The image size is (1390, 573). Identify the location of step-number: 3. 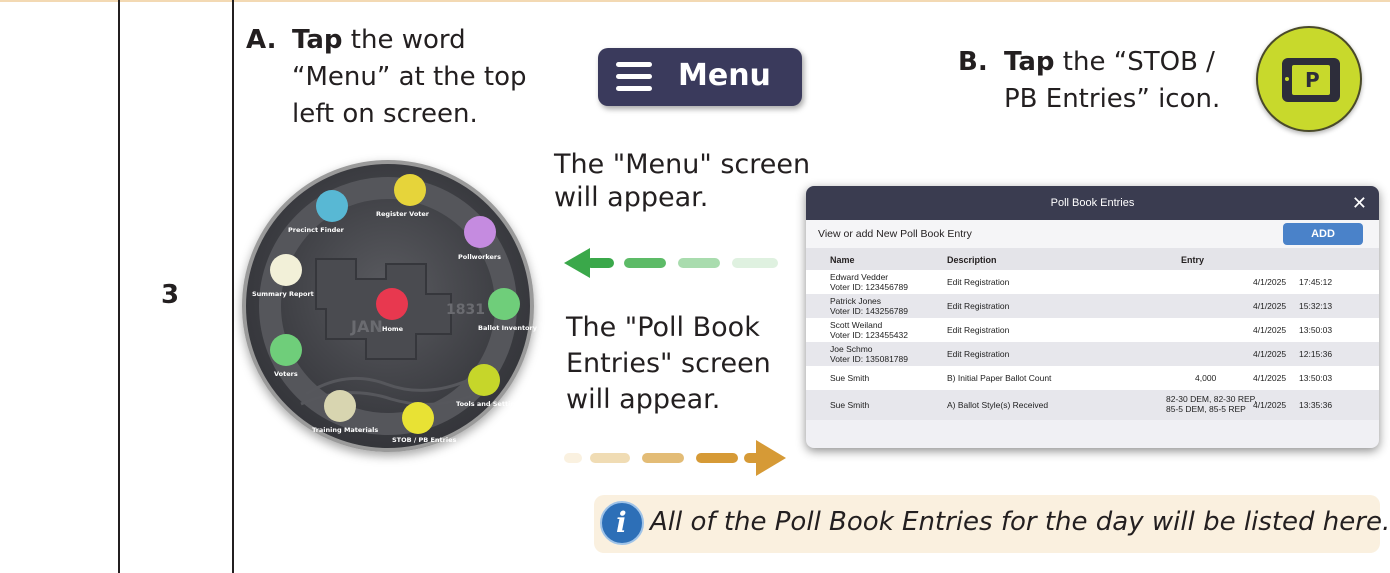
(170, 295).